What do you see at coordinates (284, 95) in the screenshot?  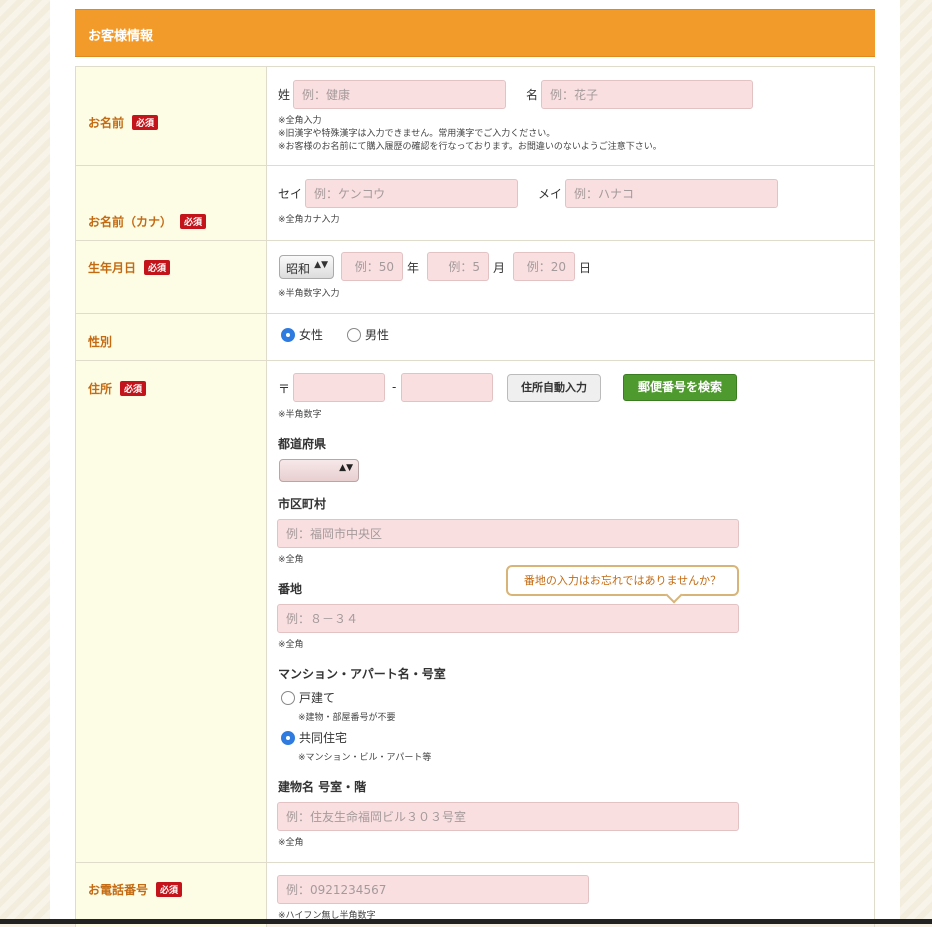 I see `last-name-label: 姓` at bounding box center [284, 95].